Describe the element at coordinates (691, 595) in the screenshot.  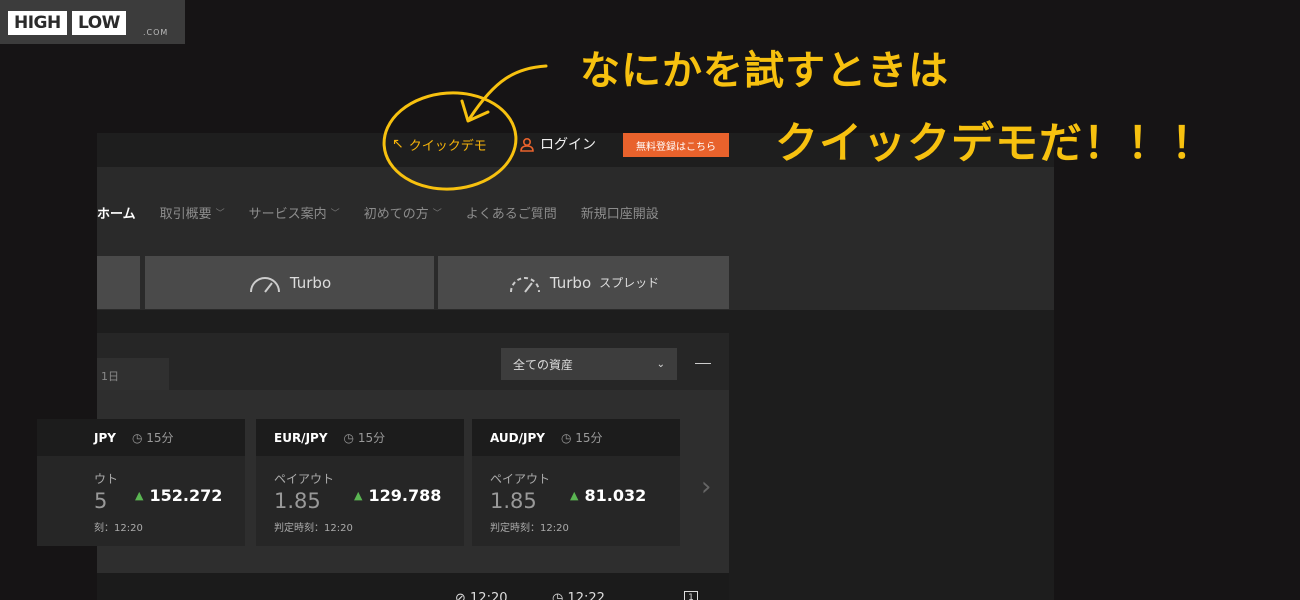
I see `count-box: 1` at that location.